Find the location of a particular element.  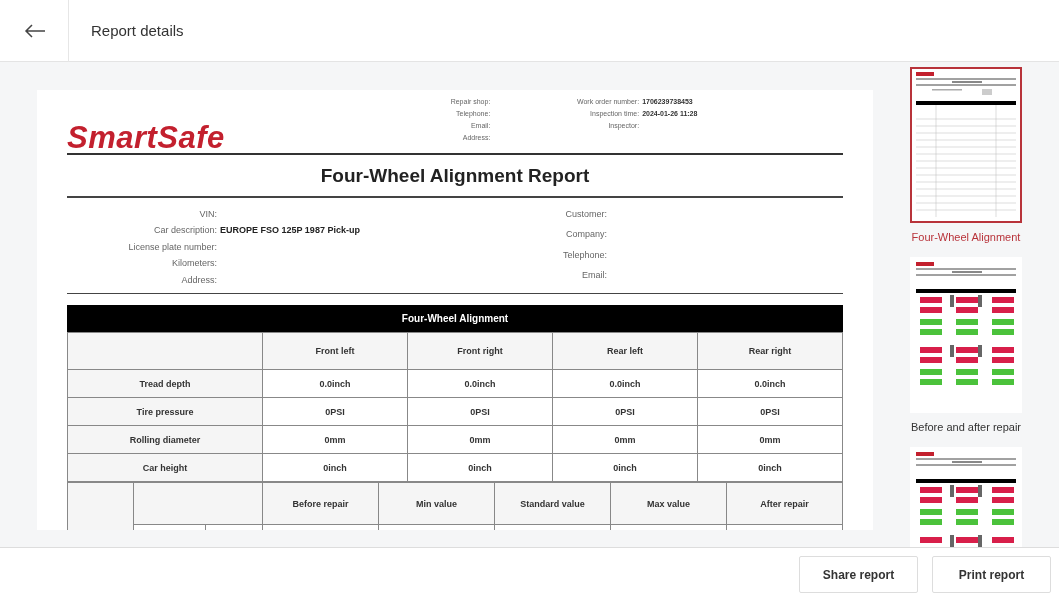

column-header: Rear left is located at coordinates (625, 351).